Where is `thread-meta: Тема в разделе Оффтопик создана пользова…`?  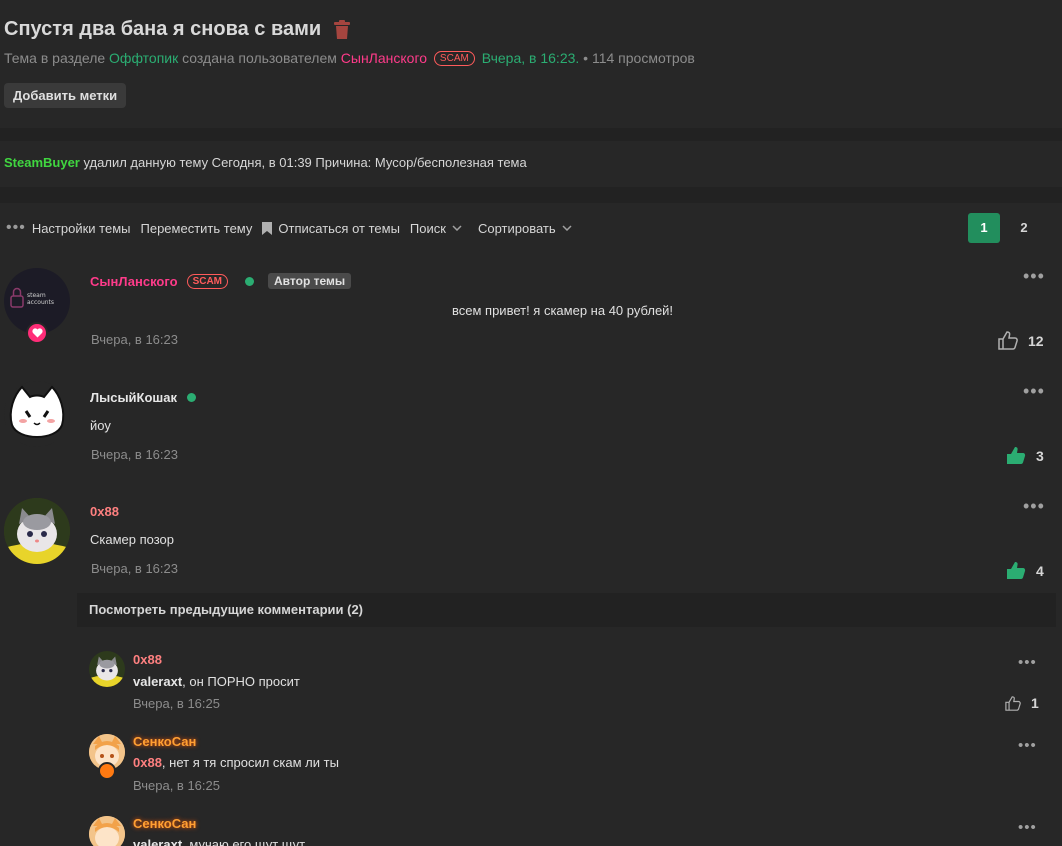
thread-meta: Тема в разделе Оффтопик создана пользова… is located at coordinates (349, 58).